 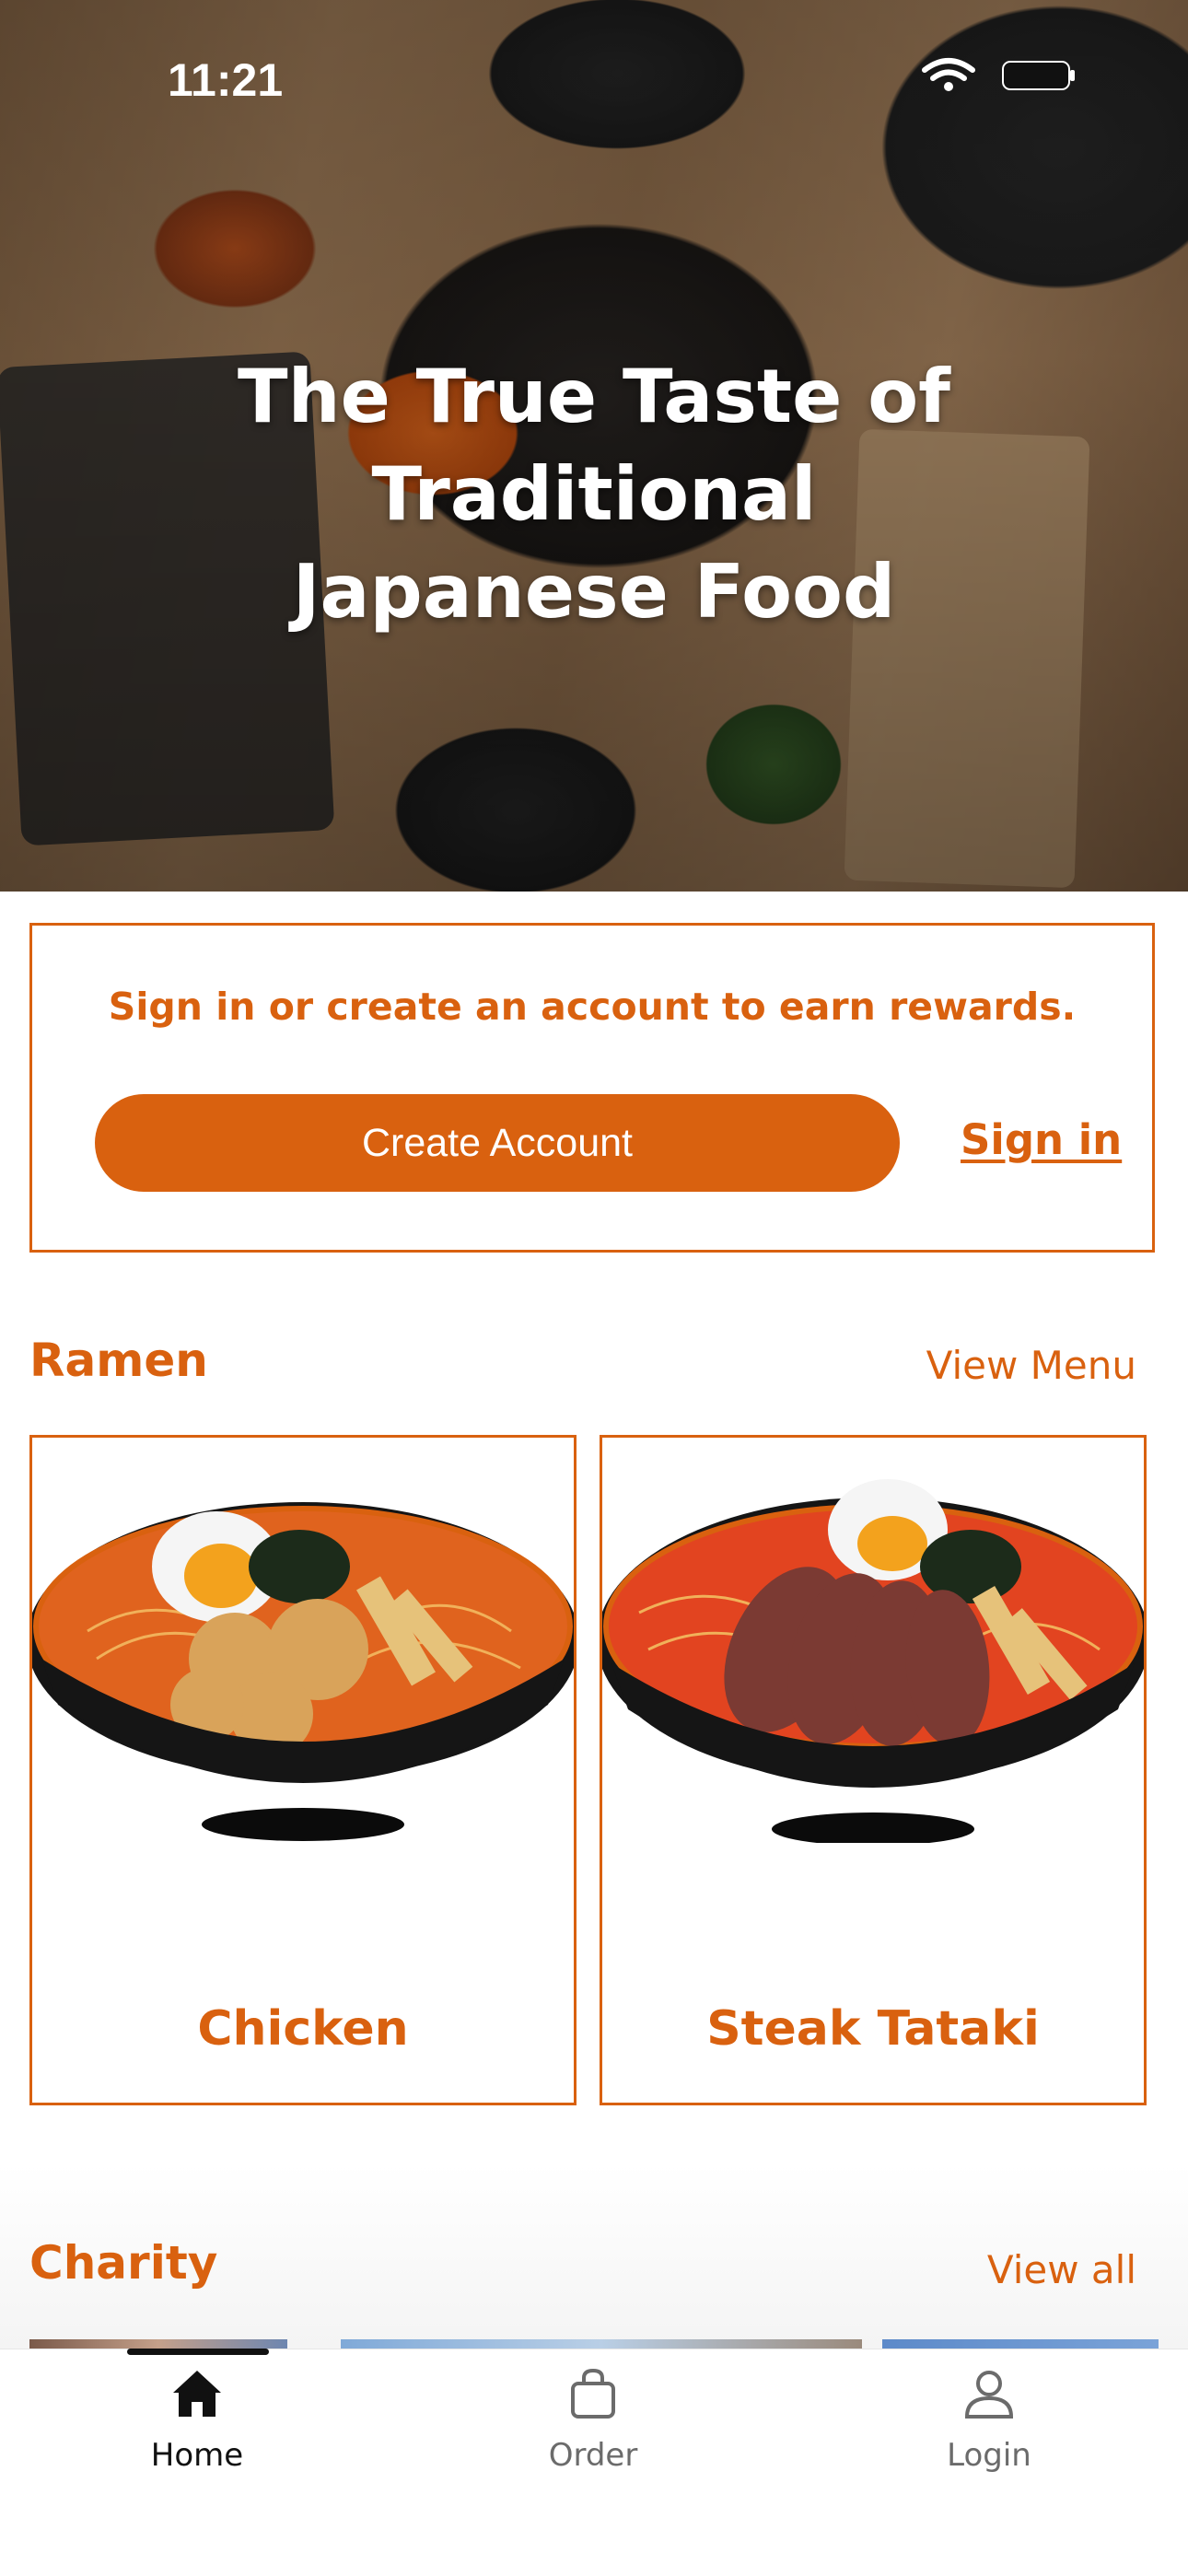 I want to click on home-icon, so click(x=197, y=2394).